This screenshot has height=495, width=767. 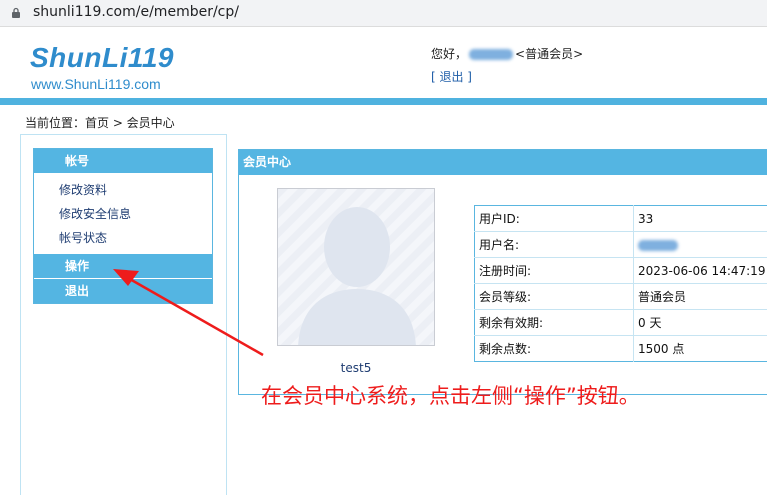 I want to click on annotation-text: 在会员中心系统，点击左侧“操作”按钮。, so click(x=450, y=395).